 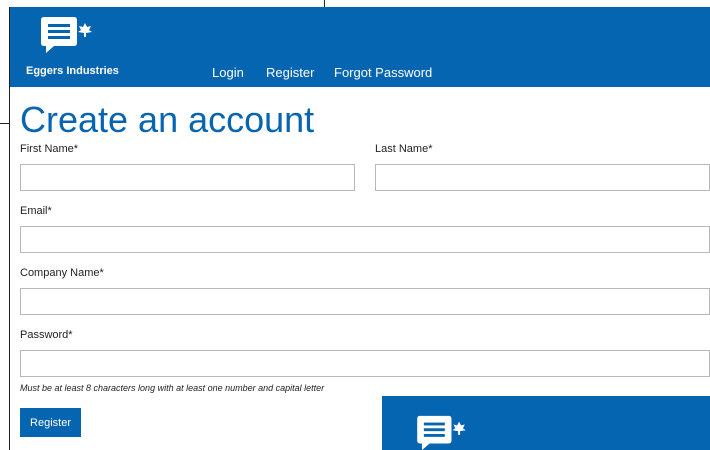 What do you see at coordinates (62, 273) in the screenshot?
I see `company-name-label: Company Name*` at bounding box center [62, 273].